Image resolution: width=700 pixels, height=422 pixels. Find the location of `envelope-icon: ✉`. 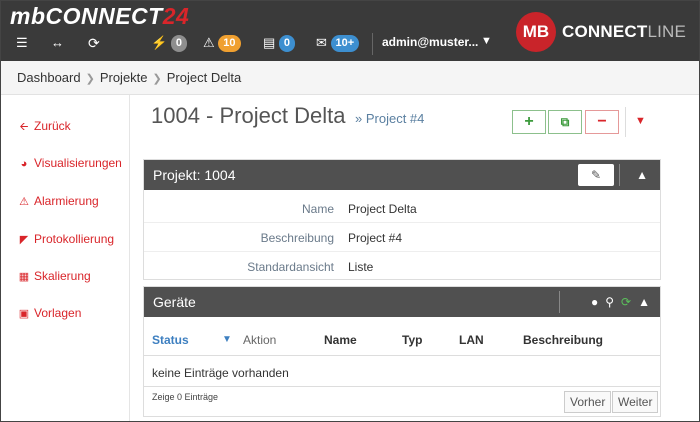

envelope-icon: ✉ is located at coordinates (321, 42).